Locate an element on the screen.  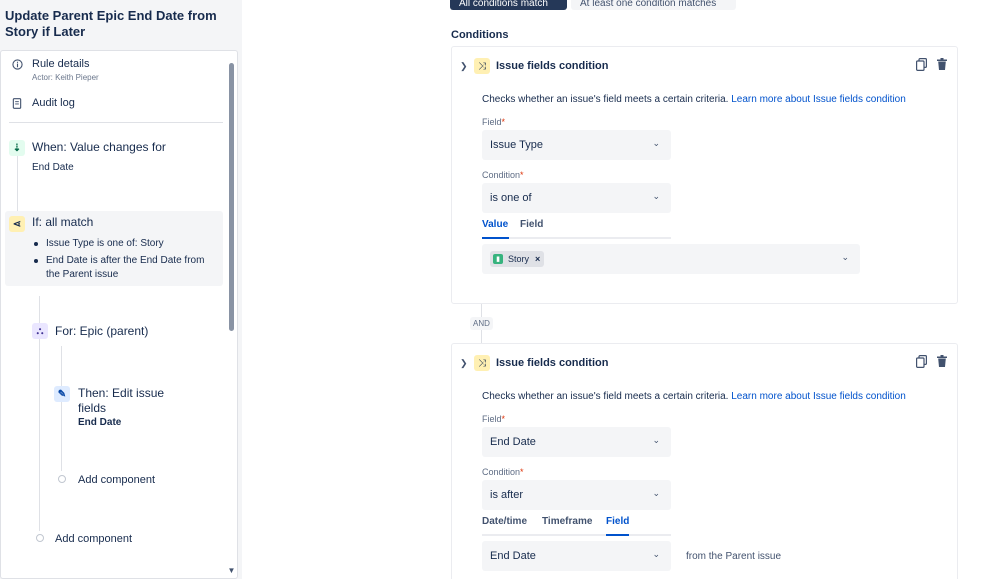
trigger-title: When: Value changes for is located at coordinates (99, 147).